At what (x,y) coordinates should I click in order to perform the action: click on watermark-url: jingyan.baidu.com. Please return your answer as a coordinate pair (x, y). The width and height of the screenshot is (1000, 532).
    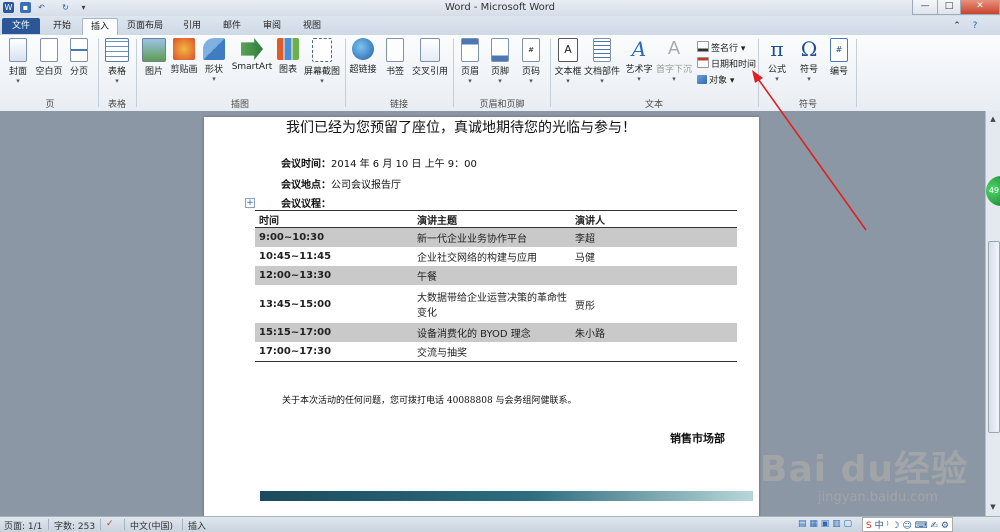
    Looking at the image, I should click on (878, 497).